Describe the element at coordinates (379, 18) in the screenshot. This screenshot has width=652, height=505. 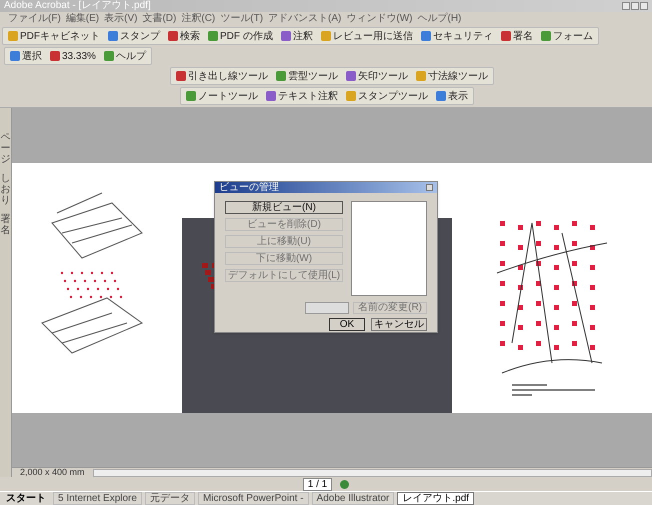
I see `menu-item: ウィンドウ(W)` at that location.